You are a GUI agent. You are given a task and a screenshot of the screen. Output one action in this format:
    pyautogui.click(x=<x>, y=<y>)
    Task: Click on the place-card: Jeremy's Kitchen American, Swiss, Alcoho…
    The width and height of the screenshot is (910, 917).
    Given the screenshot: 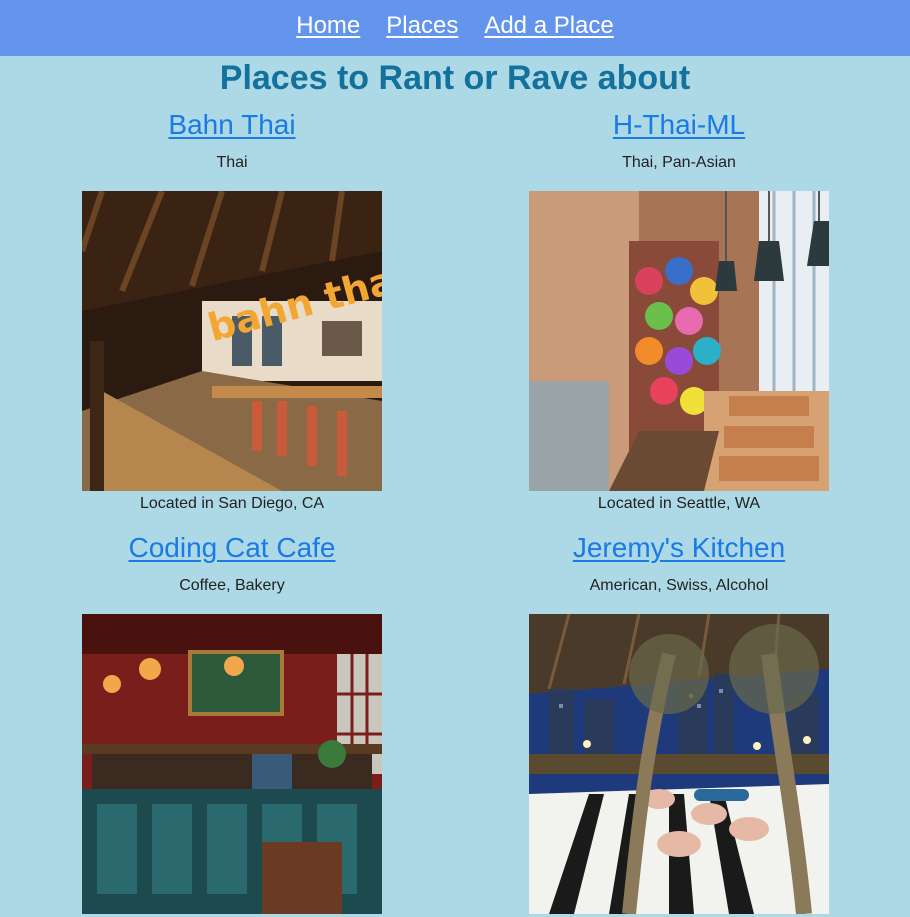 What is the action you would take?
    pyautogui.click(x=679, y=724)
    